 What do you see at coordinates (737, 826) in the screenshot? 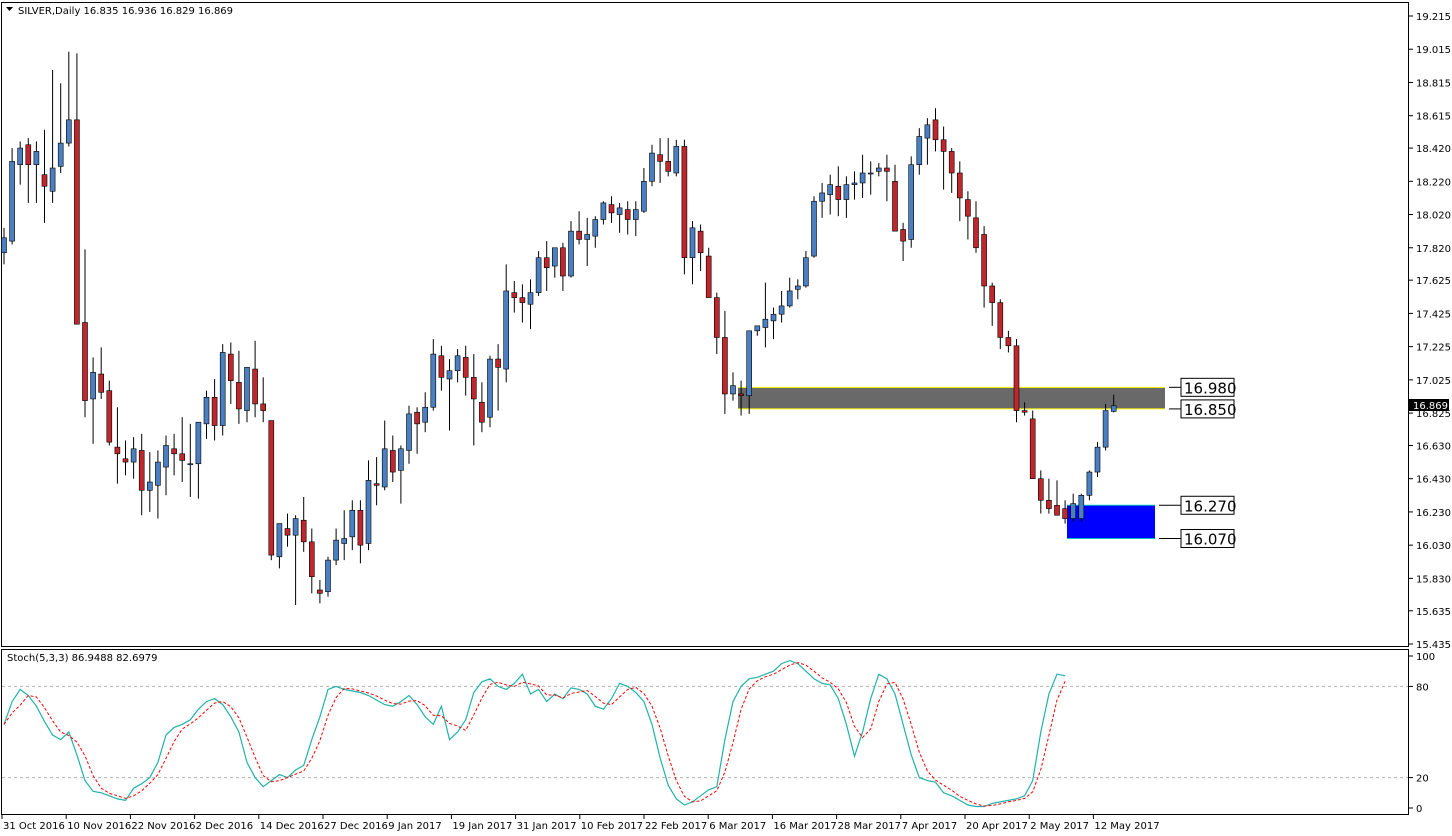
I see `time-axis-label: 6 Mar 2017` at bounding box center [737, 826].